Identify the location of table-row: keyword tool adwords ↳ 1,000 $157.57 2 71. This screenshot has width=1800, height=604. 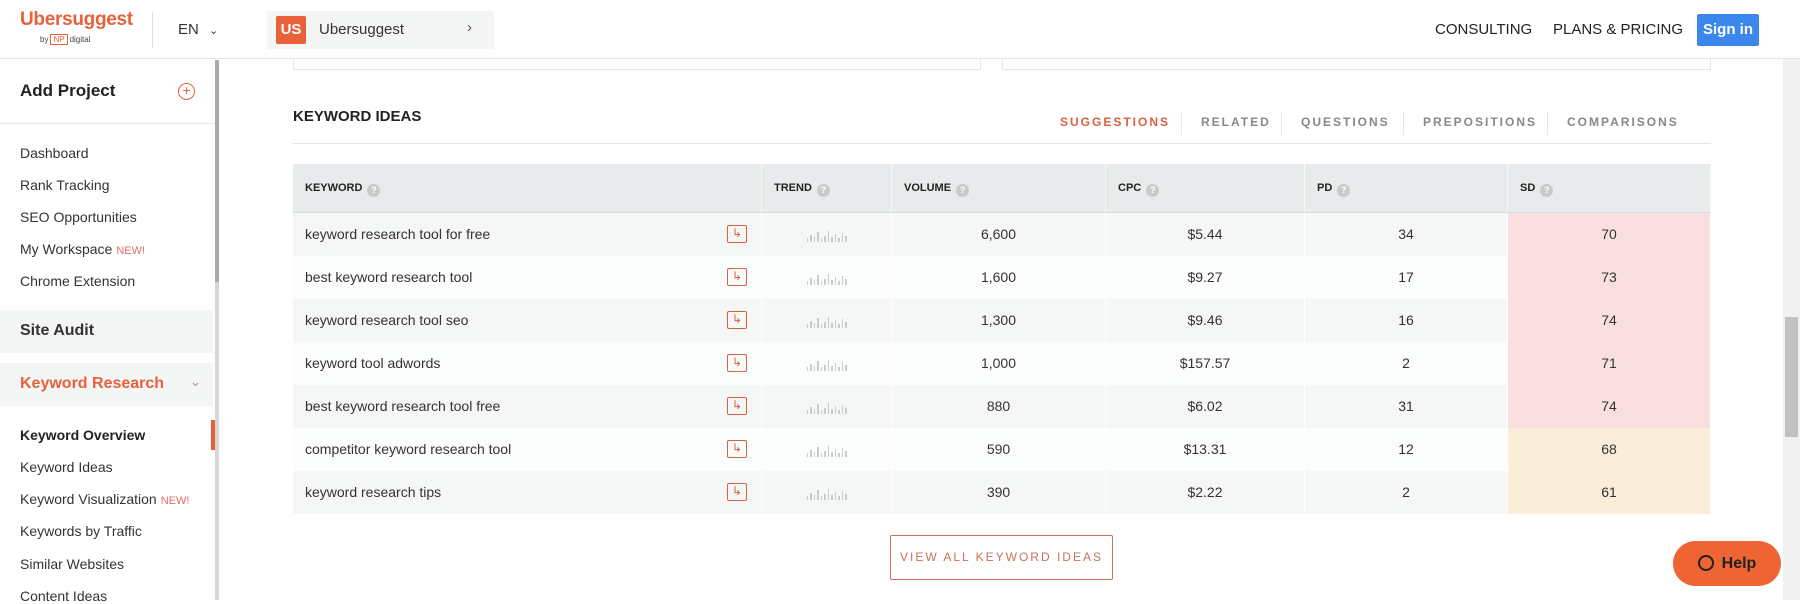
(1002, 363).